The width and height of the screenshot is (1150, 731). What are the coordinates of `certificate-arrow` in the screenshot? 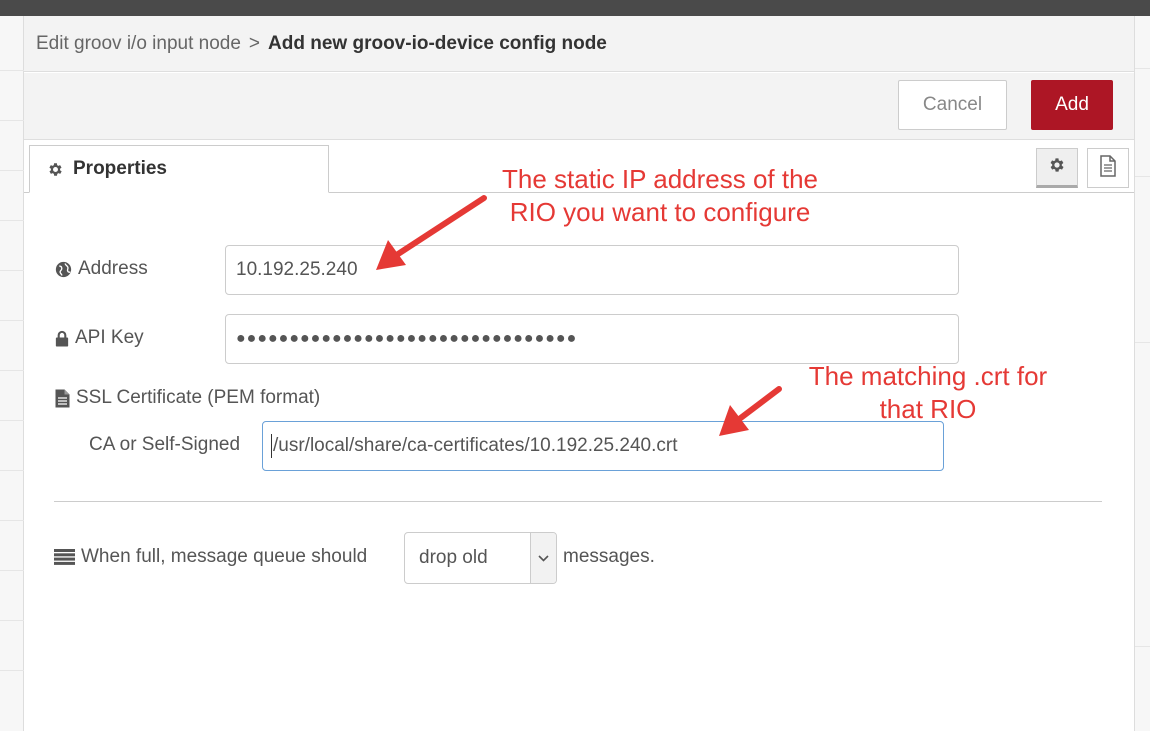 It's located at (750, 411).